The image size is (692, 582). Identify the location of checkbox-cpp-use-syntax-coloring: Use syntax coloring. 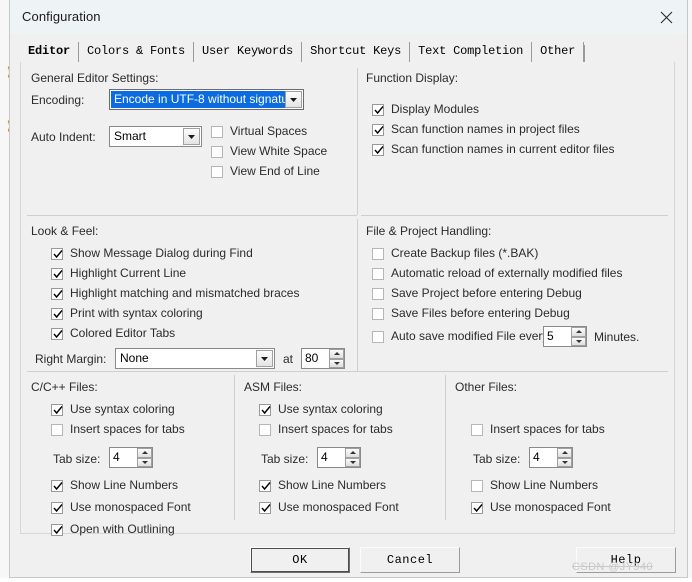
(113, 409).